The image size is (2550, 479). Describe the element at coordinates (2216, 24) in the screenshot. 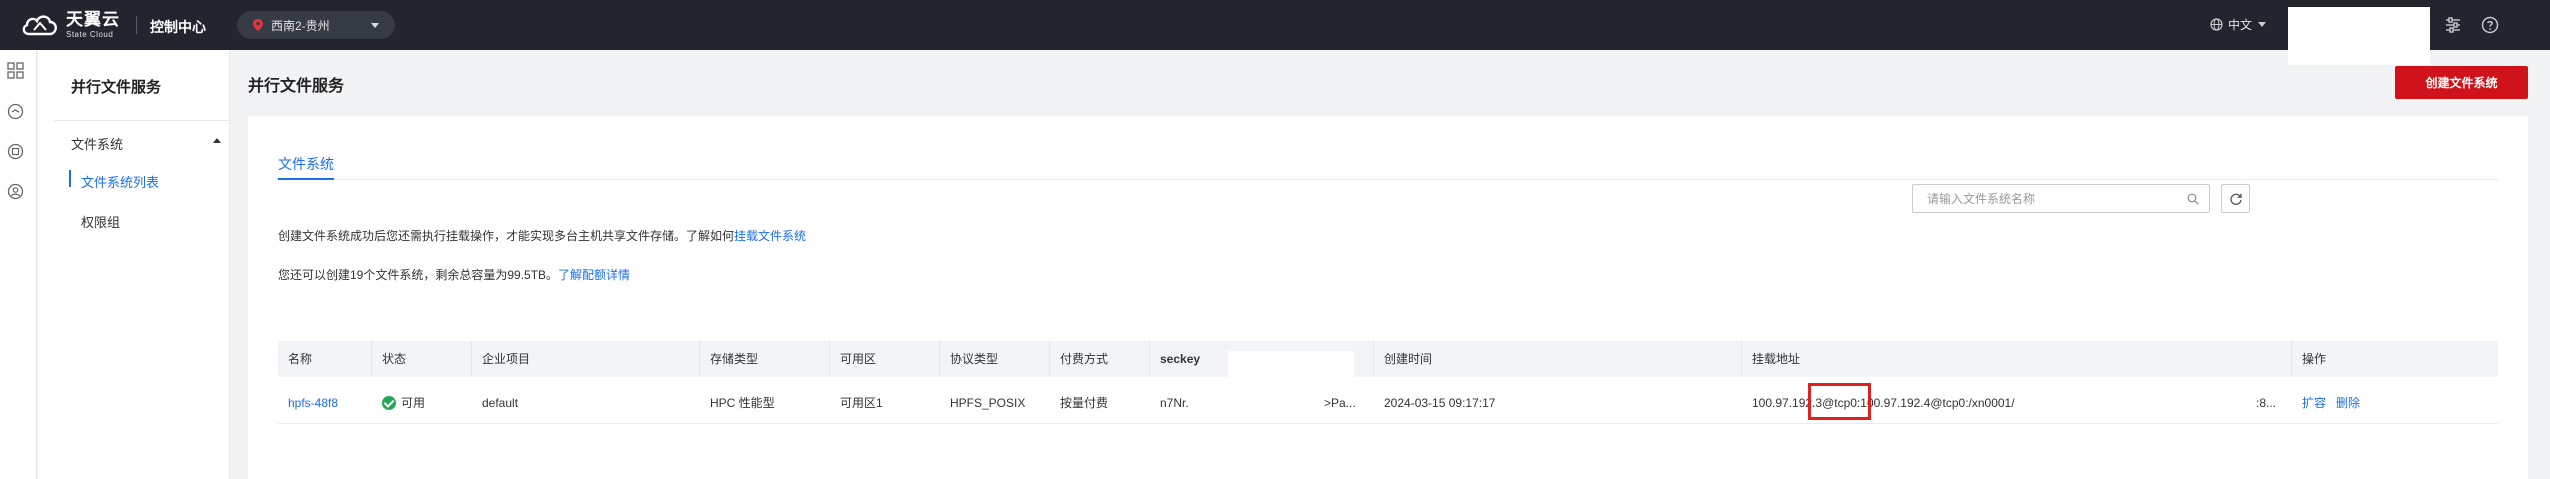

I see `globe-icon` at that location.